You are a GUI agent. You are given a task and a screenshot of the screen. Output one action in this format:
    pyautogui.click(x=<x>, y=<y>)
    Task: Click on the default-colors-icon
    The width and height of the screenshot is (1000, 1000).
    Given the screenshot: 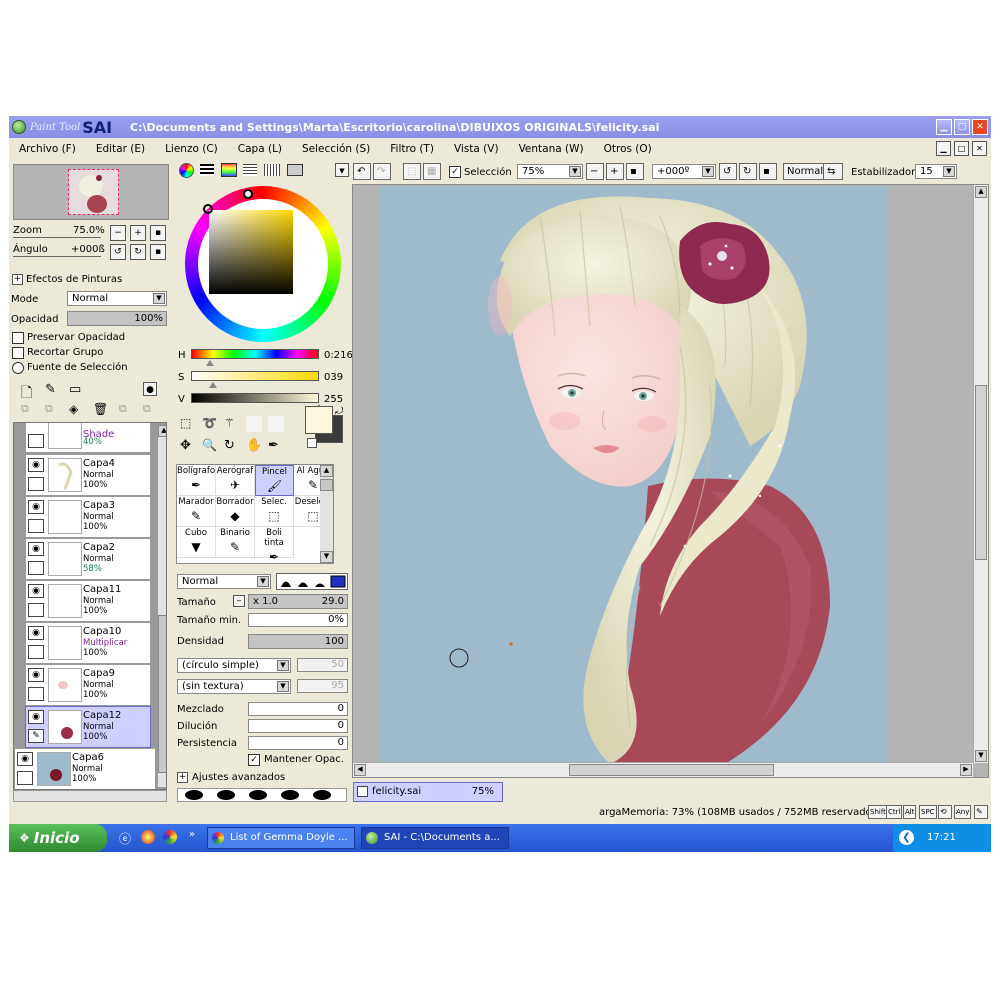 What is the action you would take?
    pyautogui.click(x=312, y=443)
    